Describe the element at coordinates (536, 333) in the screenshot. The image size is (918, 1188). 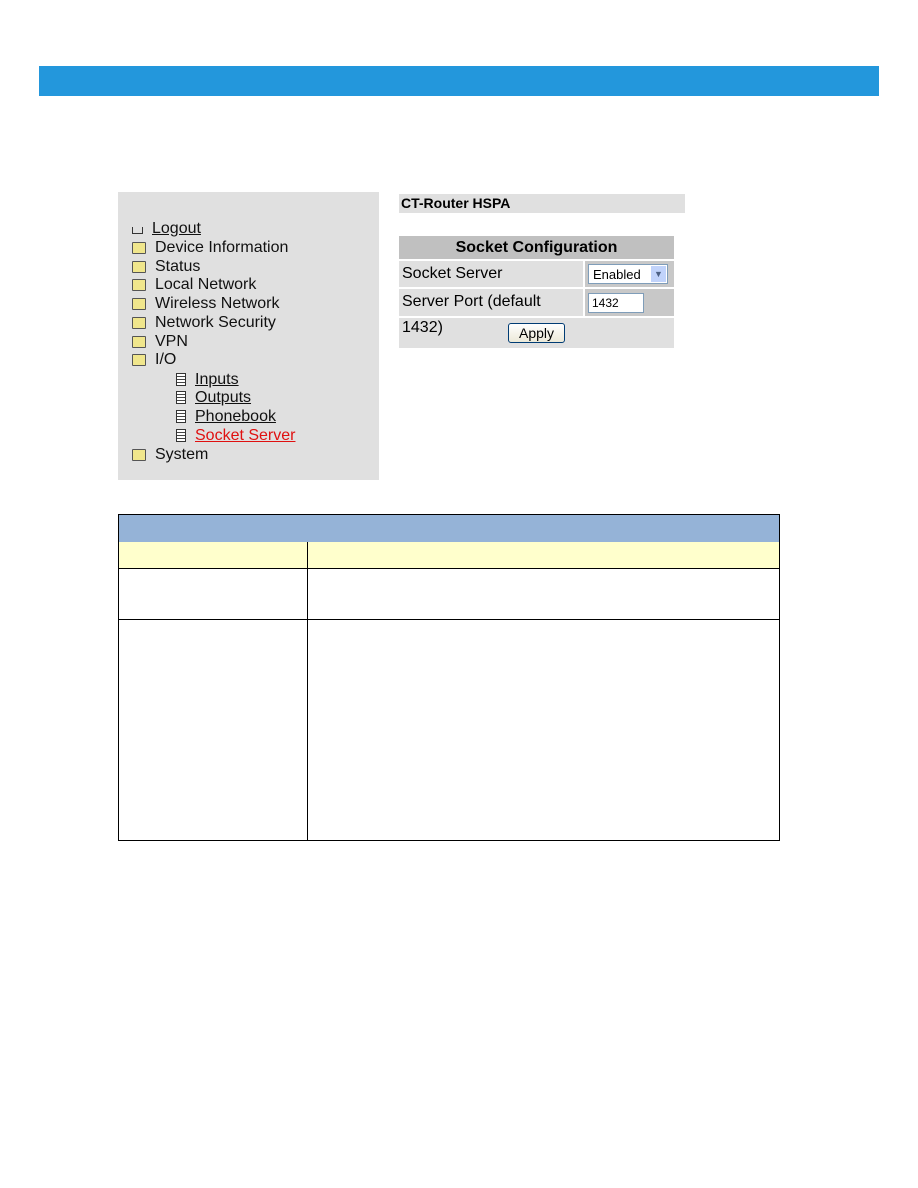
I see `apply-button: Apply` at that location.